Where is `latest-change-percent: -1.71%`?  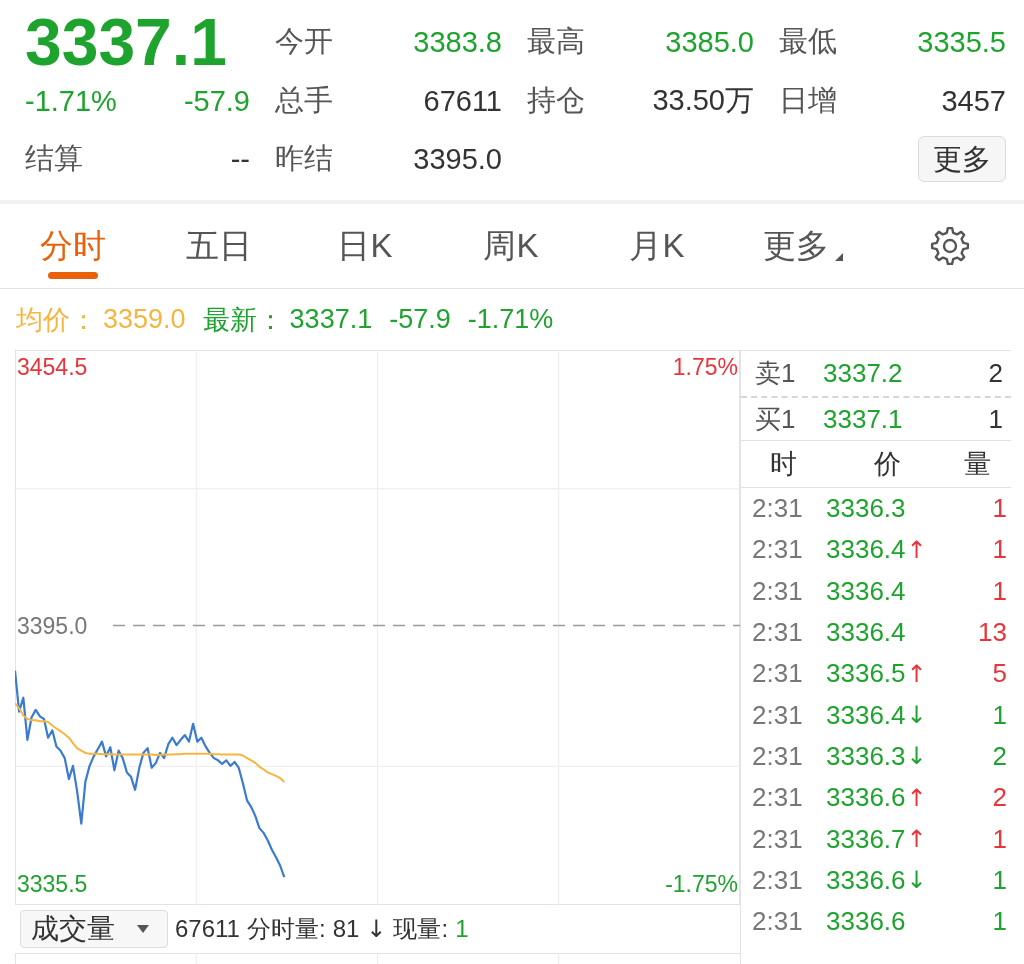 latest-change-percent: -1.71% is located at coordinates (510, 319).